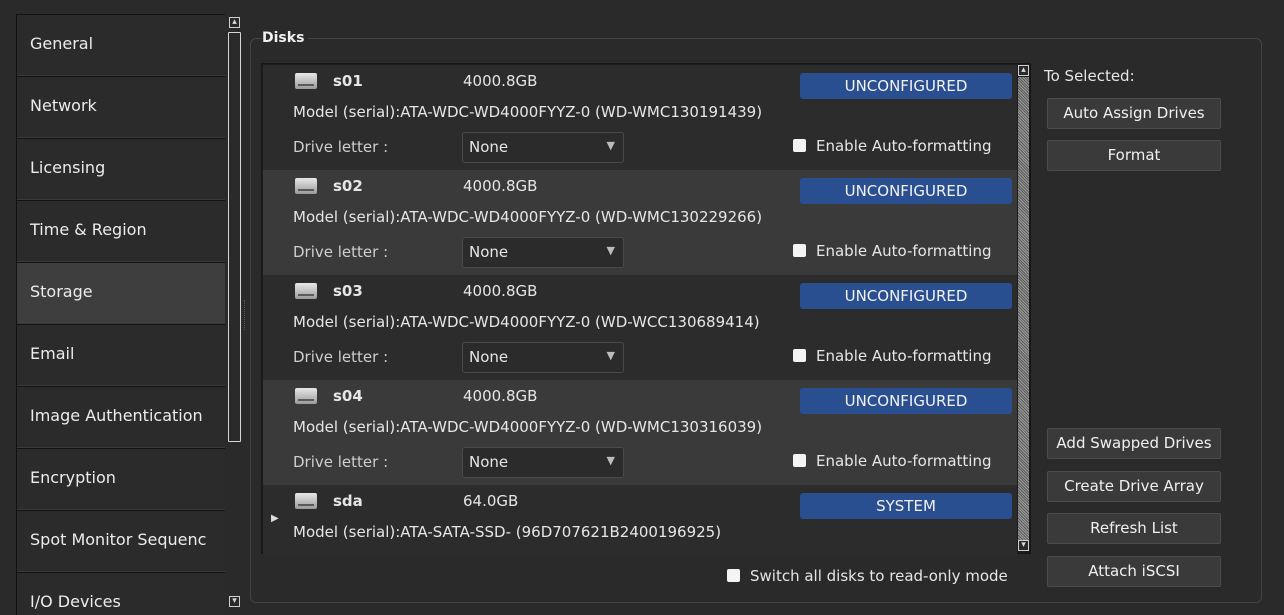 This screenshot has width=1284, height=615. What do you see at coordinates (491, 501) in the screenshot?
I see `disk-size: 64.0GB` at bounding box center [491, 501].